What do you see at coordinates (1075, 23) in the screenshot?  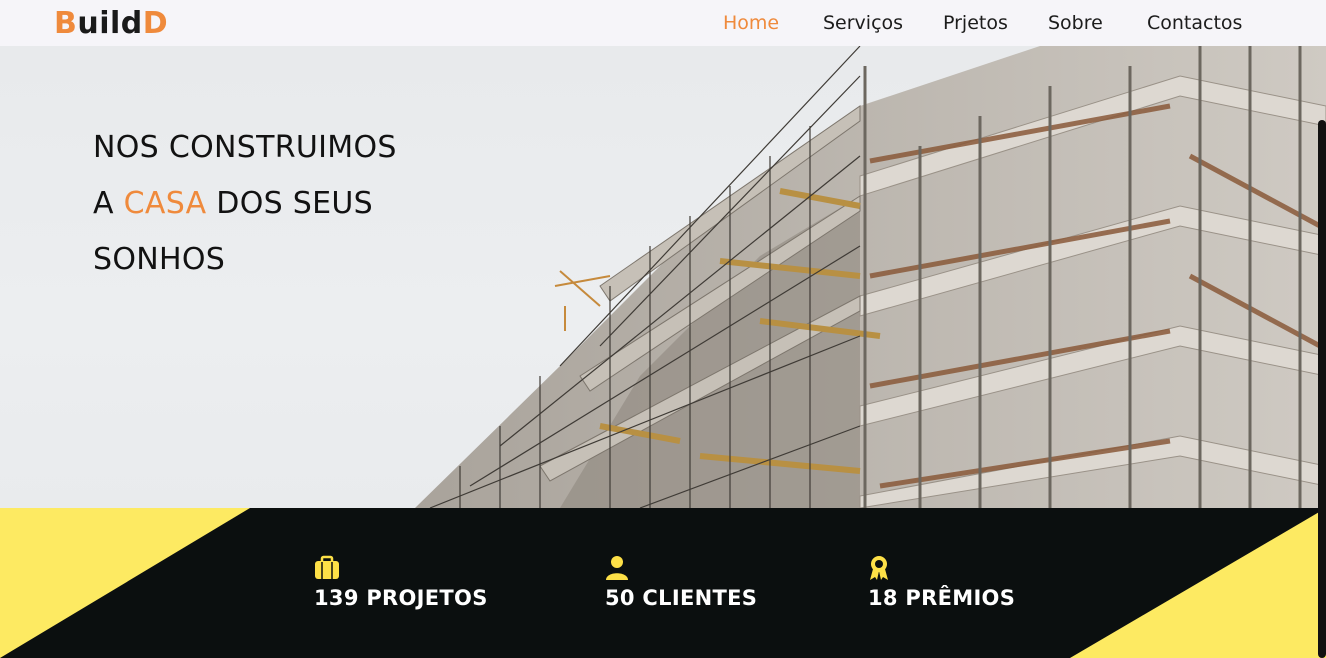 I see `nav-sobre: Sobre` at bounding box center [1075, 23].